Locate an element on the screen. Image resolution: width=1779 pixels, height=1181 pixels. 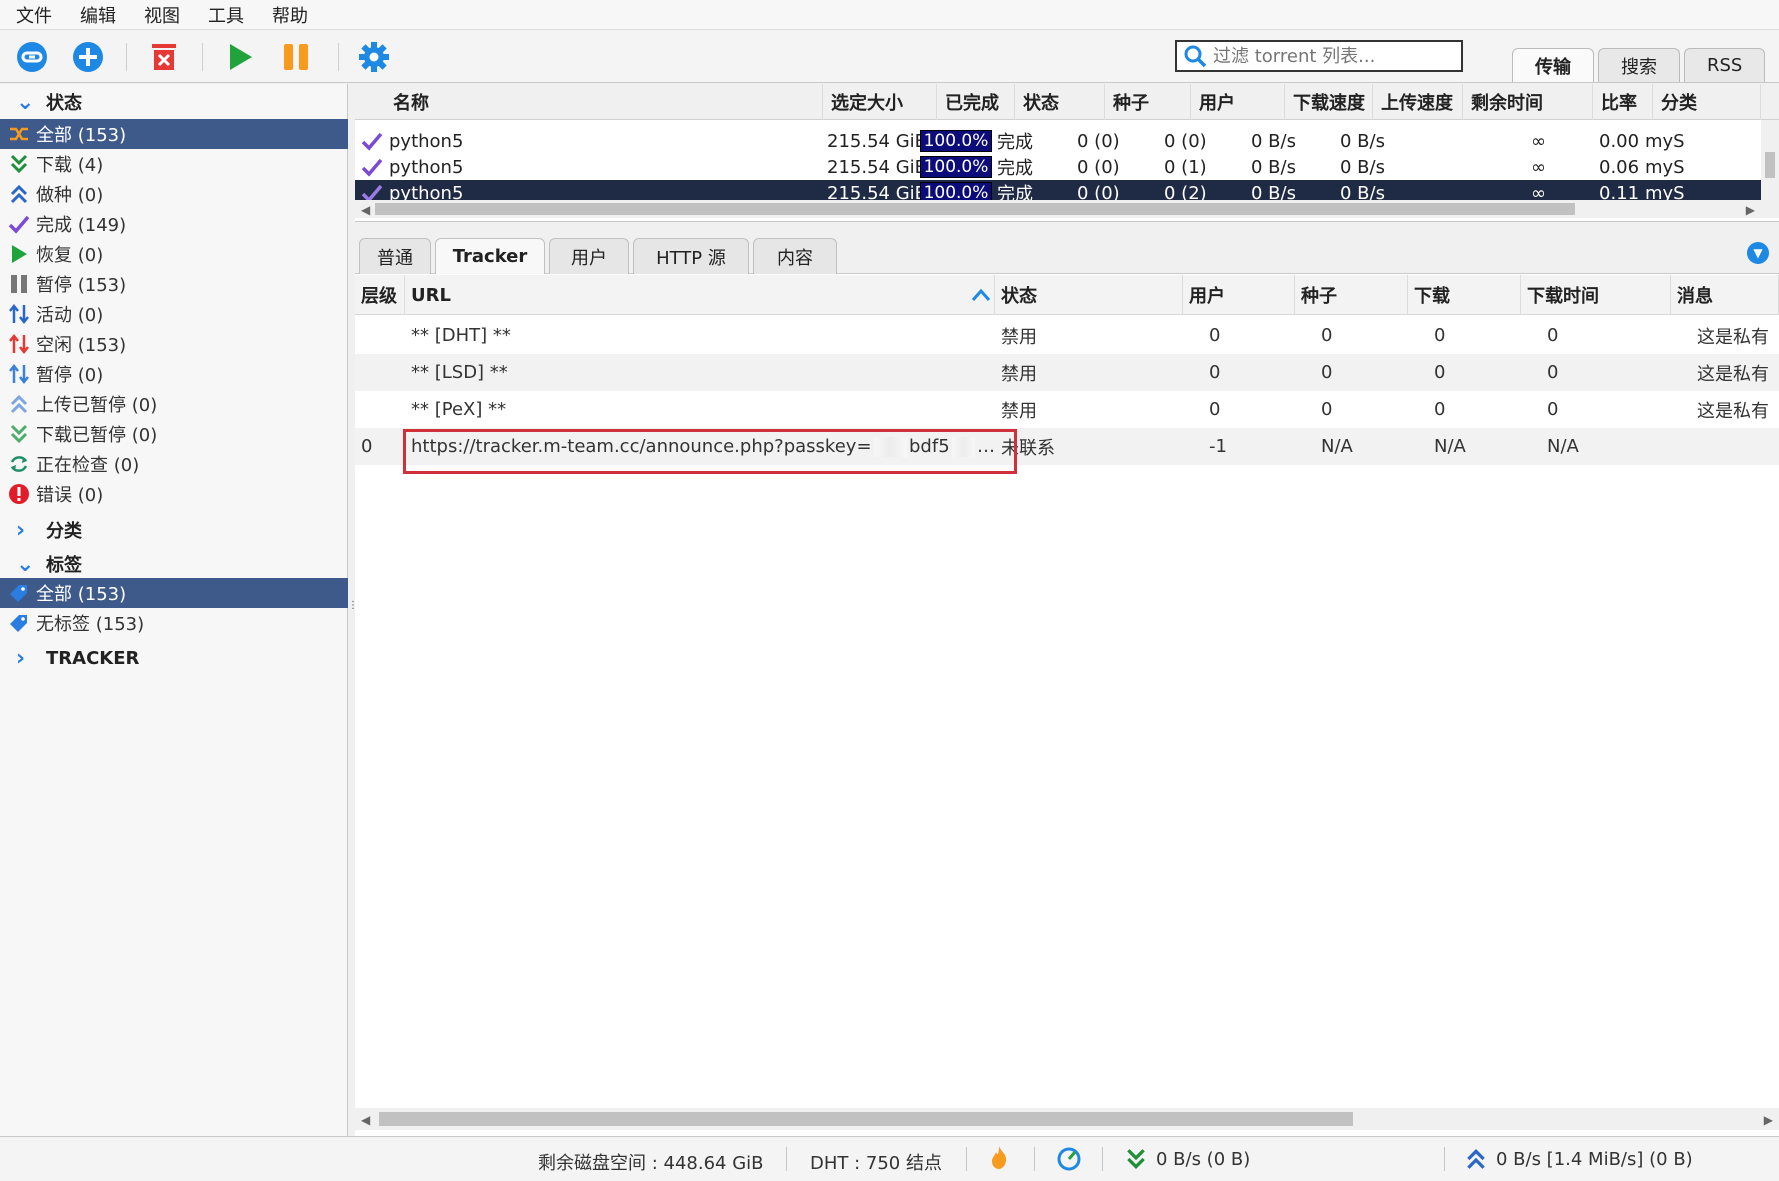
completed-icon is located at coordinates (370, 141).